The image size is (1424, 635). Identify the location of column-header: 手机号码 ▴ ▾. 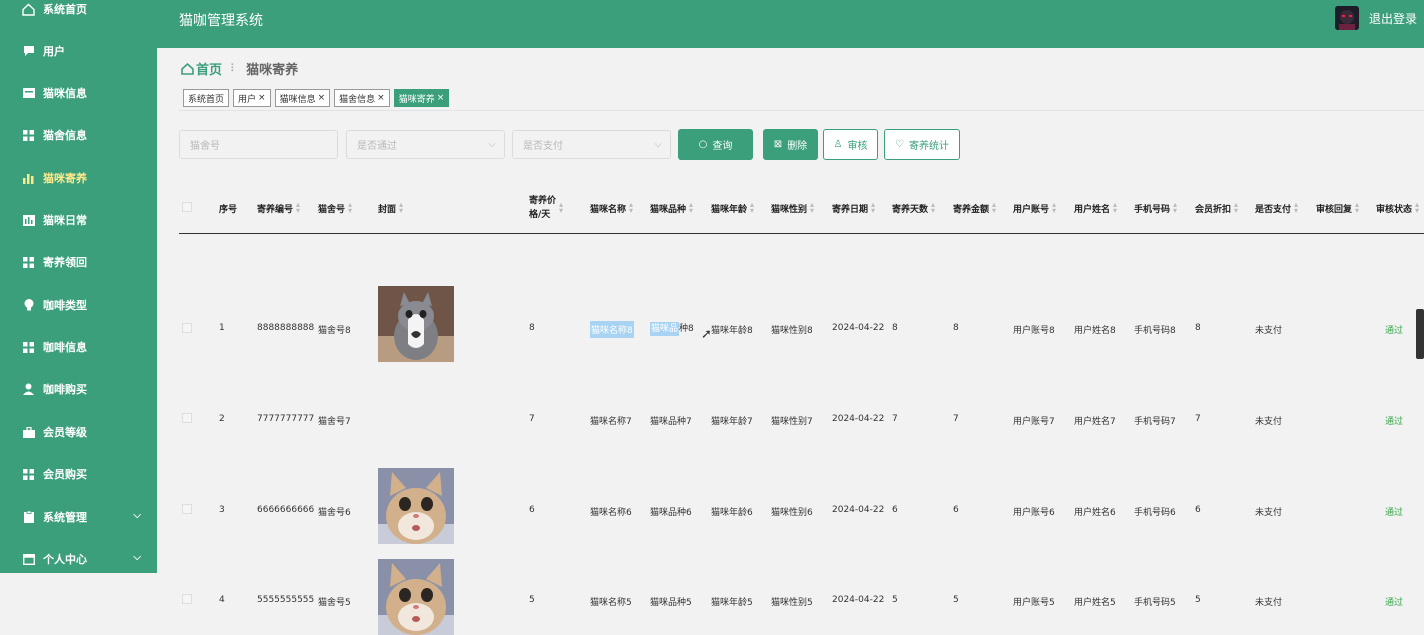
(1155, 208).